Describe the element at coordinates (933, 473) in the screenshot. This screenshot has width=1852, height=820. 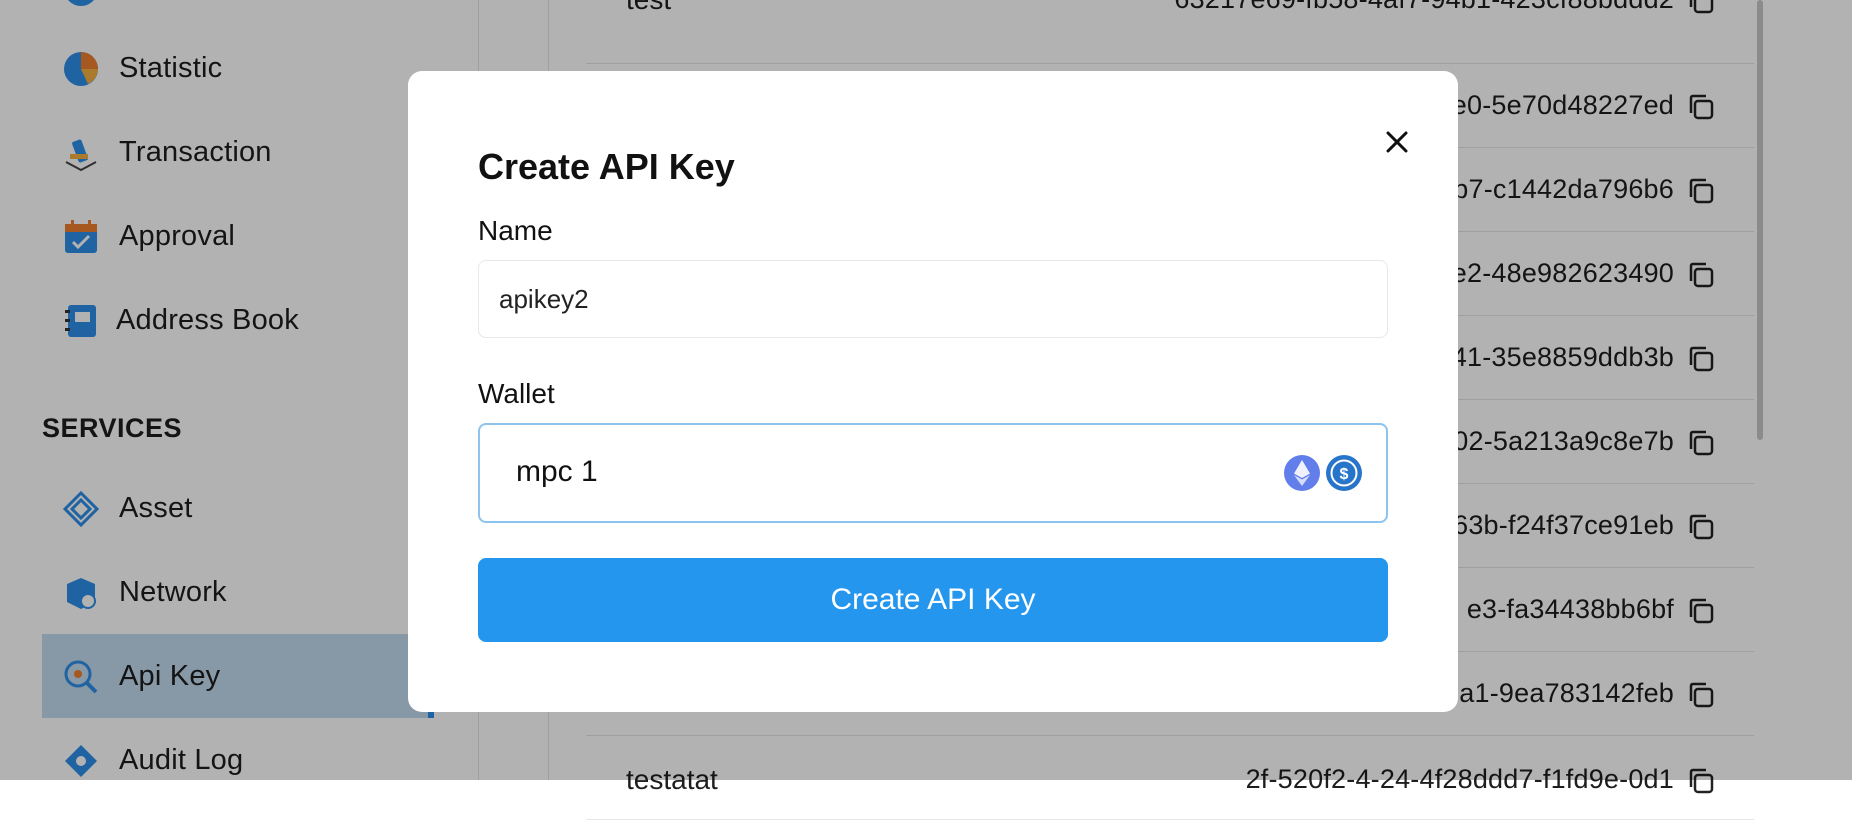
I see `wallet-select: mpc 1 $` at that location.